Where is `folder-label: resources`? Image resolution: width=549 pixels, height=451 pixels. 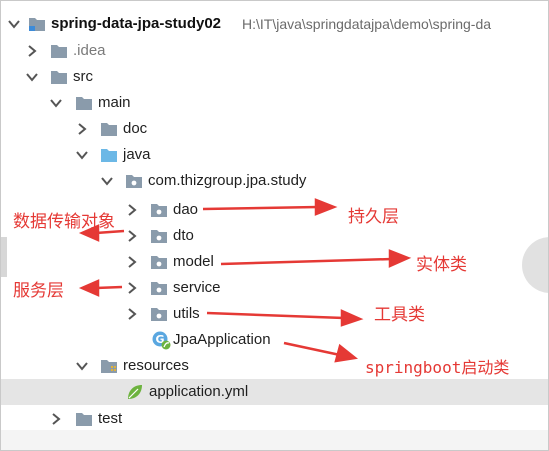 folder-label: resources is located at coordinates (156, 366).